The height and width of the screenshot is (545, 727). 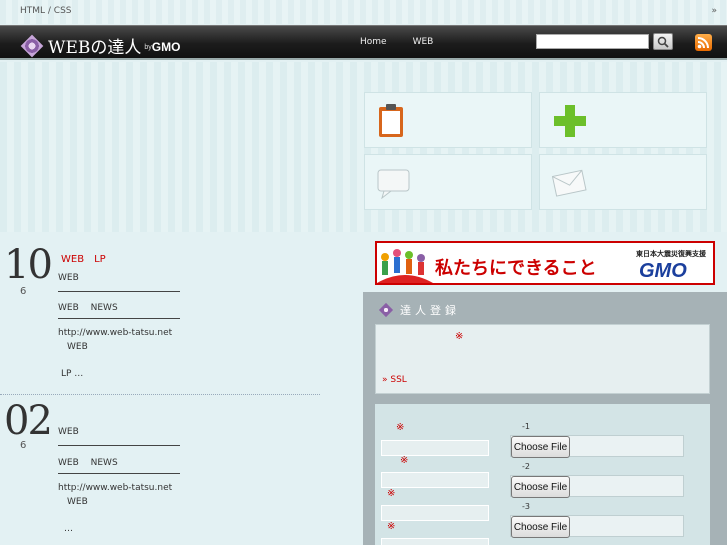 What do you see at coordinates (448, 182) in the screenshot?
I see `tile-comment` at bounding box center [448, 182].